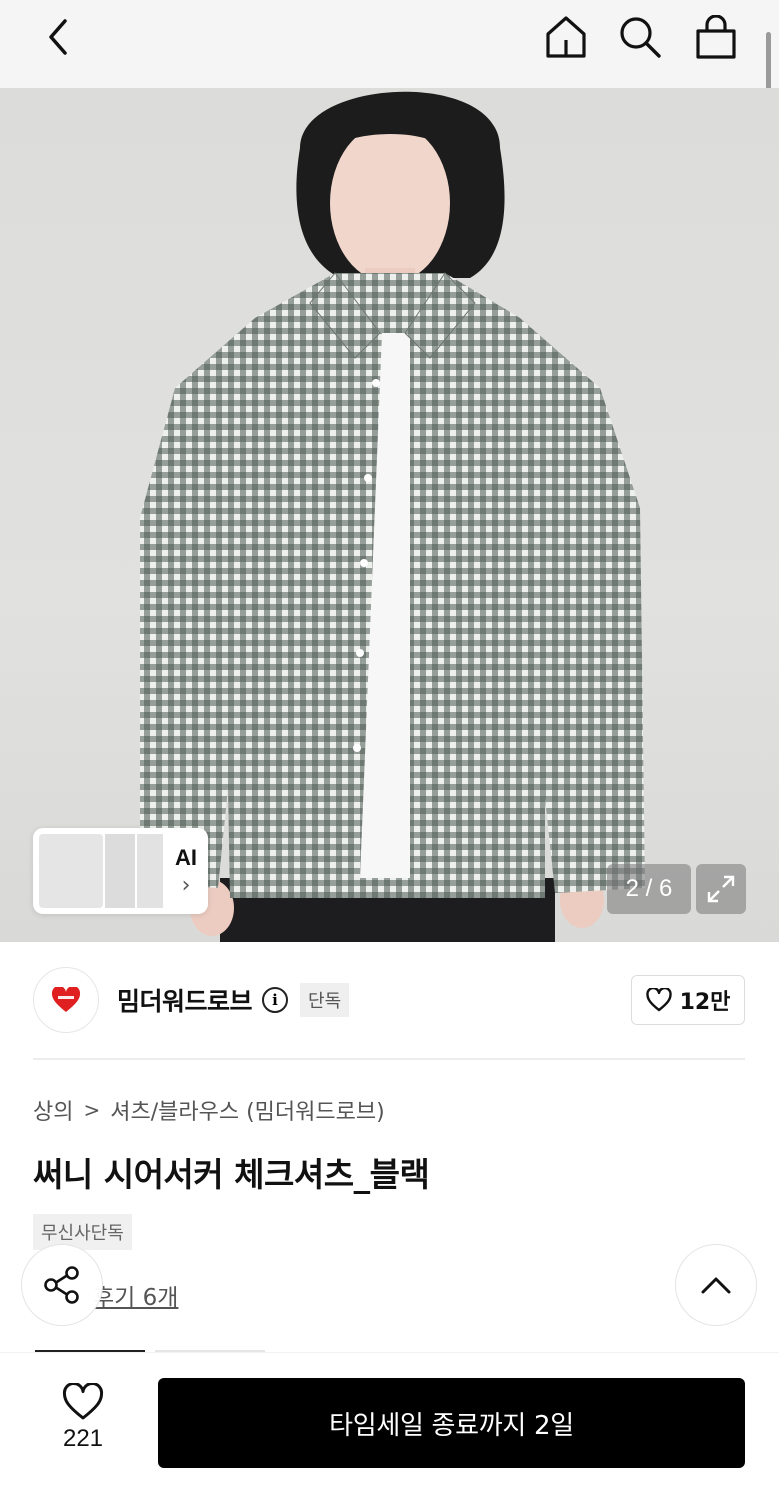 The image size is (779, 1500). I want to click on scroll-to-top-button, so click(716, 1285).